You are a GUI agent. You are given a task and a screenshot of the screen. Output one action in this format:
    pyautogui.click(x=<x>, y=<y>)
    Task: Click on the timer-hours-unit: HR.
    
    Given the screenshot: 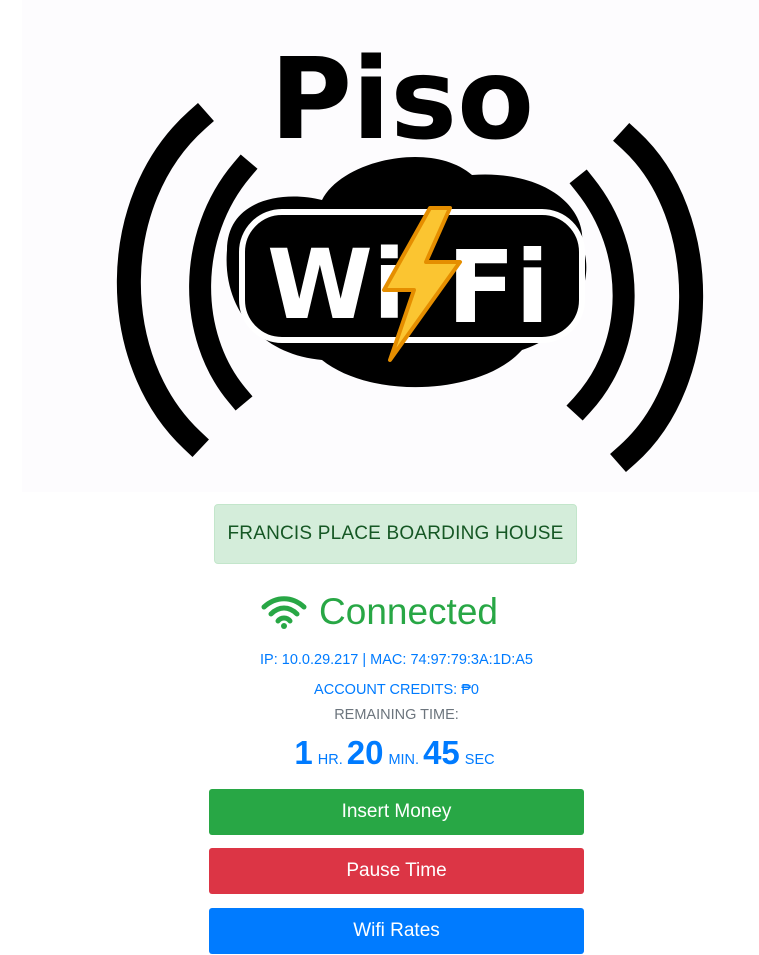 What is the action you would take?
    pyautogui.click(x=330, y=760)
    